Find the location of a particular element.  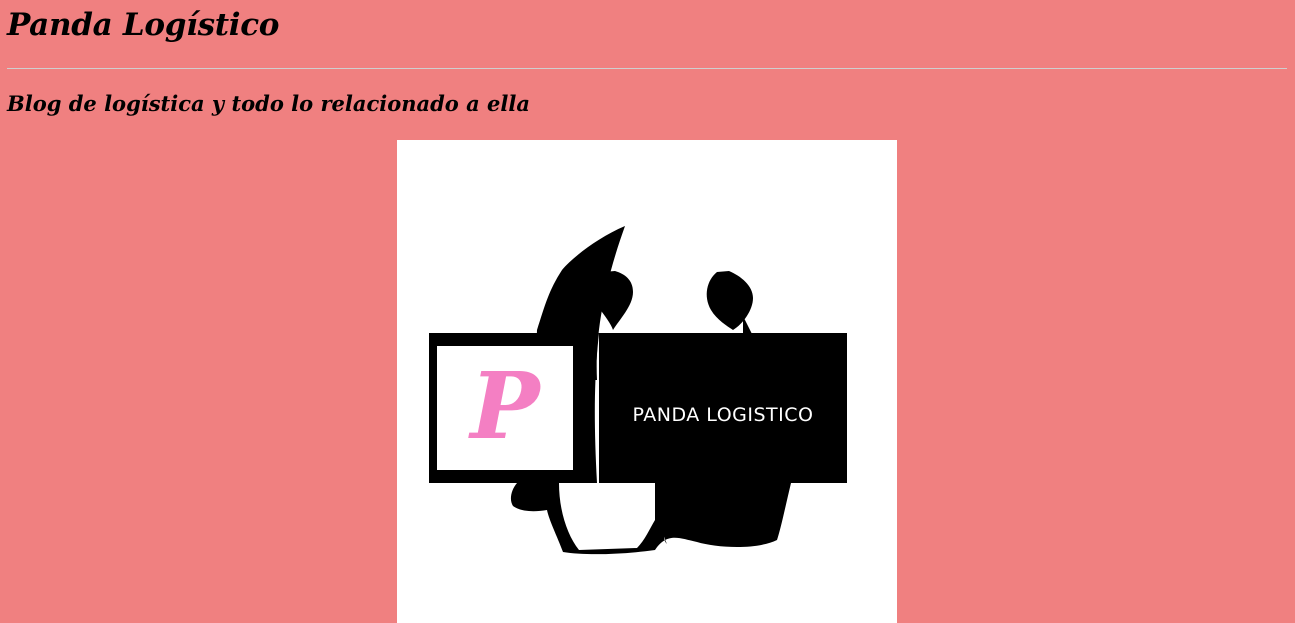

page-title: Panda Logístico is located at coordinates (143, 25).